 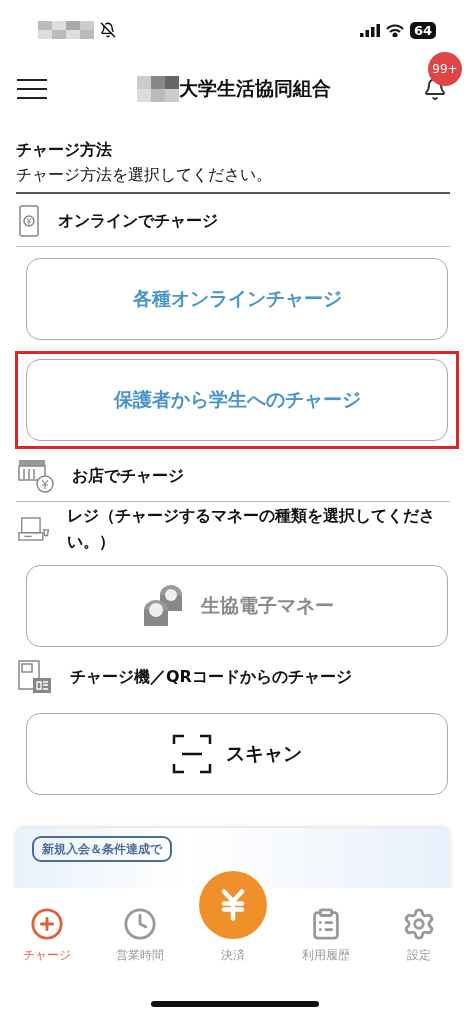 What do you see at coordinates (445, 69) in the screenshot?
I see `notification-badge: 99+` at bounding box center [445, 69].